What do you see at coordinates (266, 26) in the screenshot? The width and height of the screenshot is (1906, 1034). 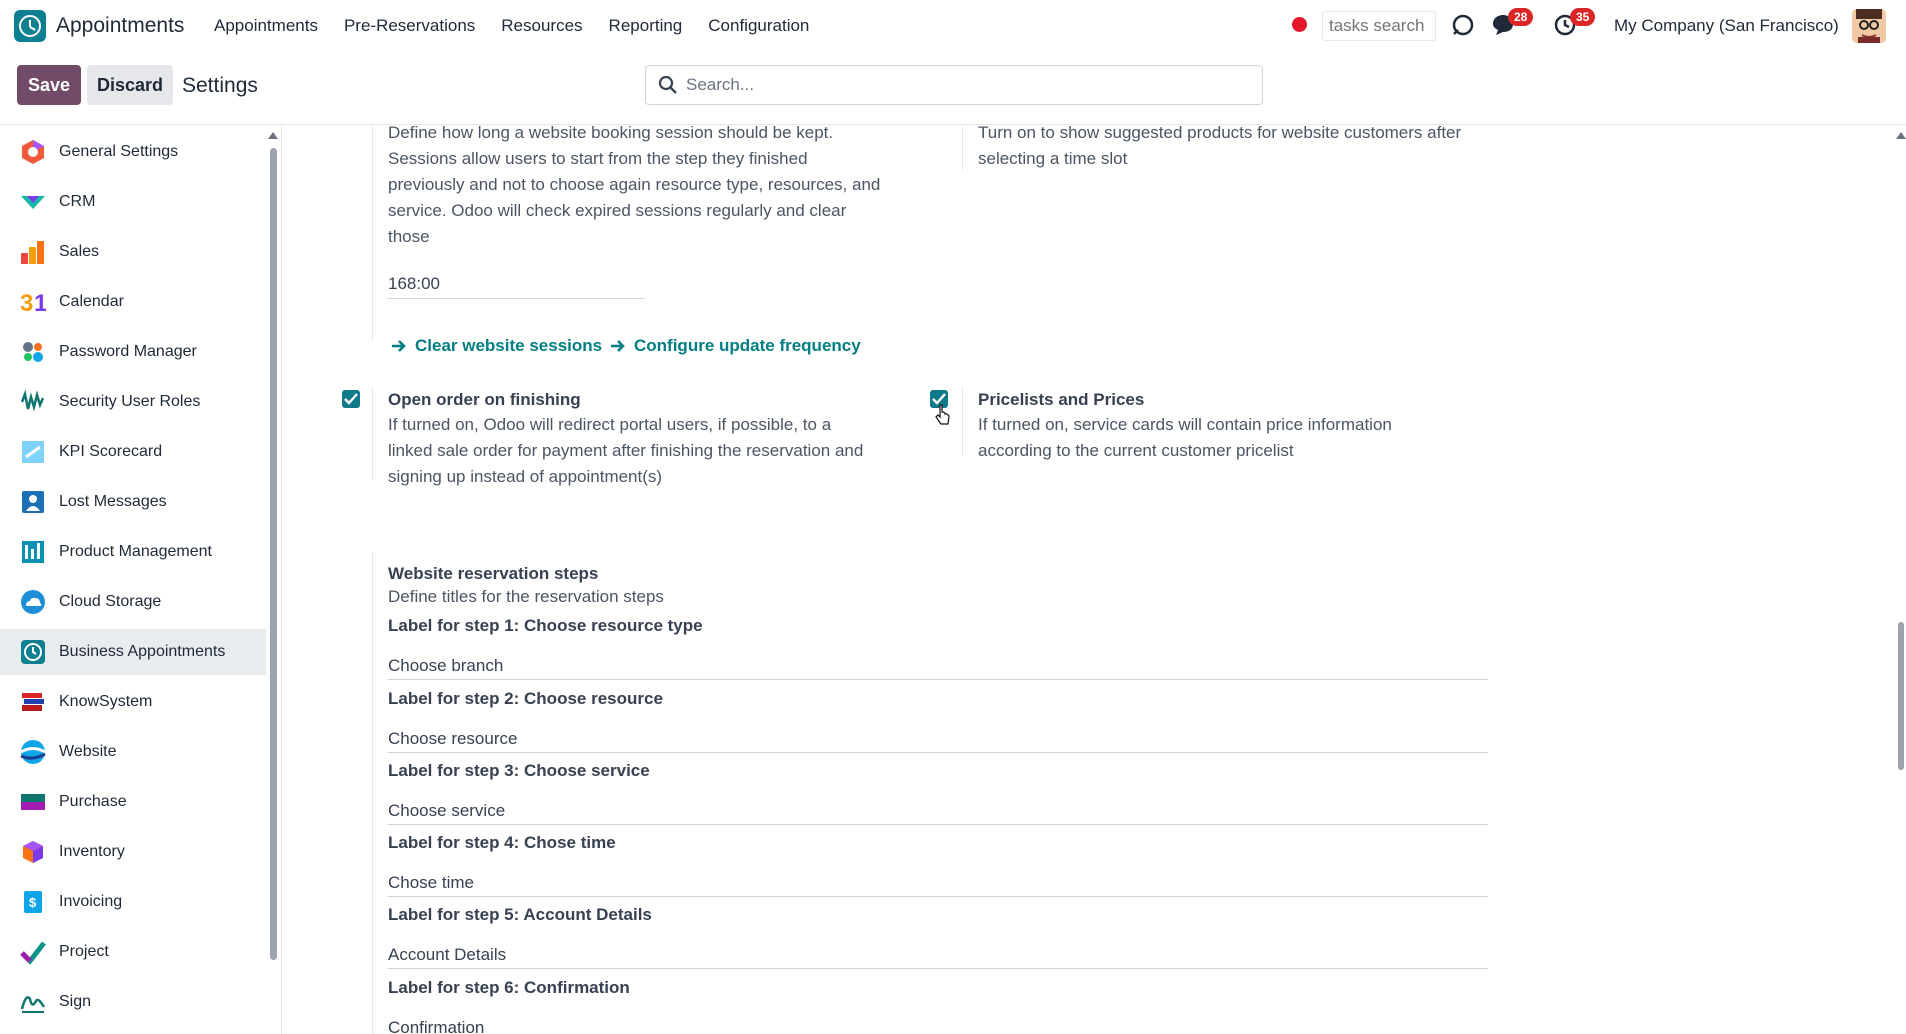 I see `menu-appointments: Appointments` at bounding box center [266, 26].